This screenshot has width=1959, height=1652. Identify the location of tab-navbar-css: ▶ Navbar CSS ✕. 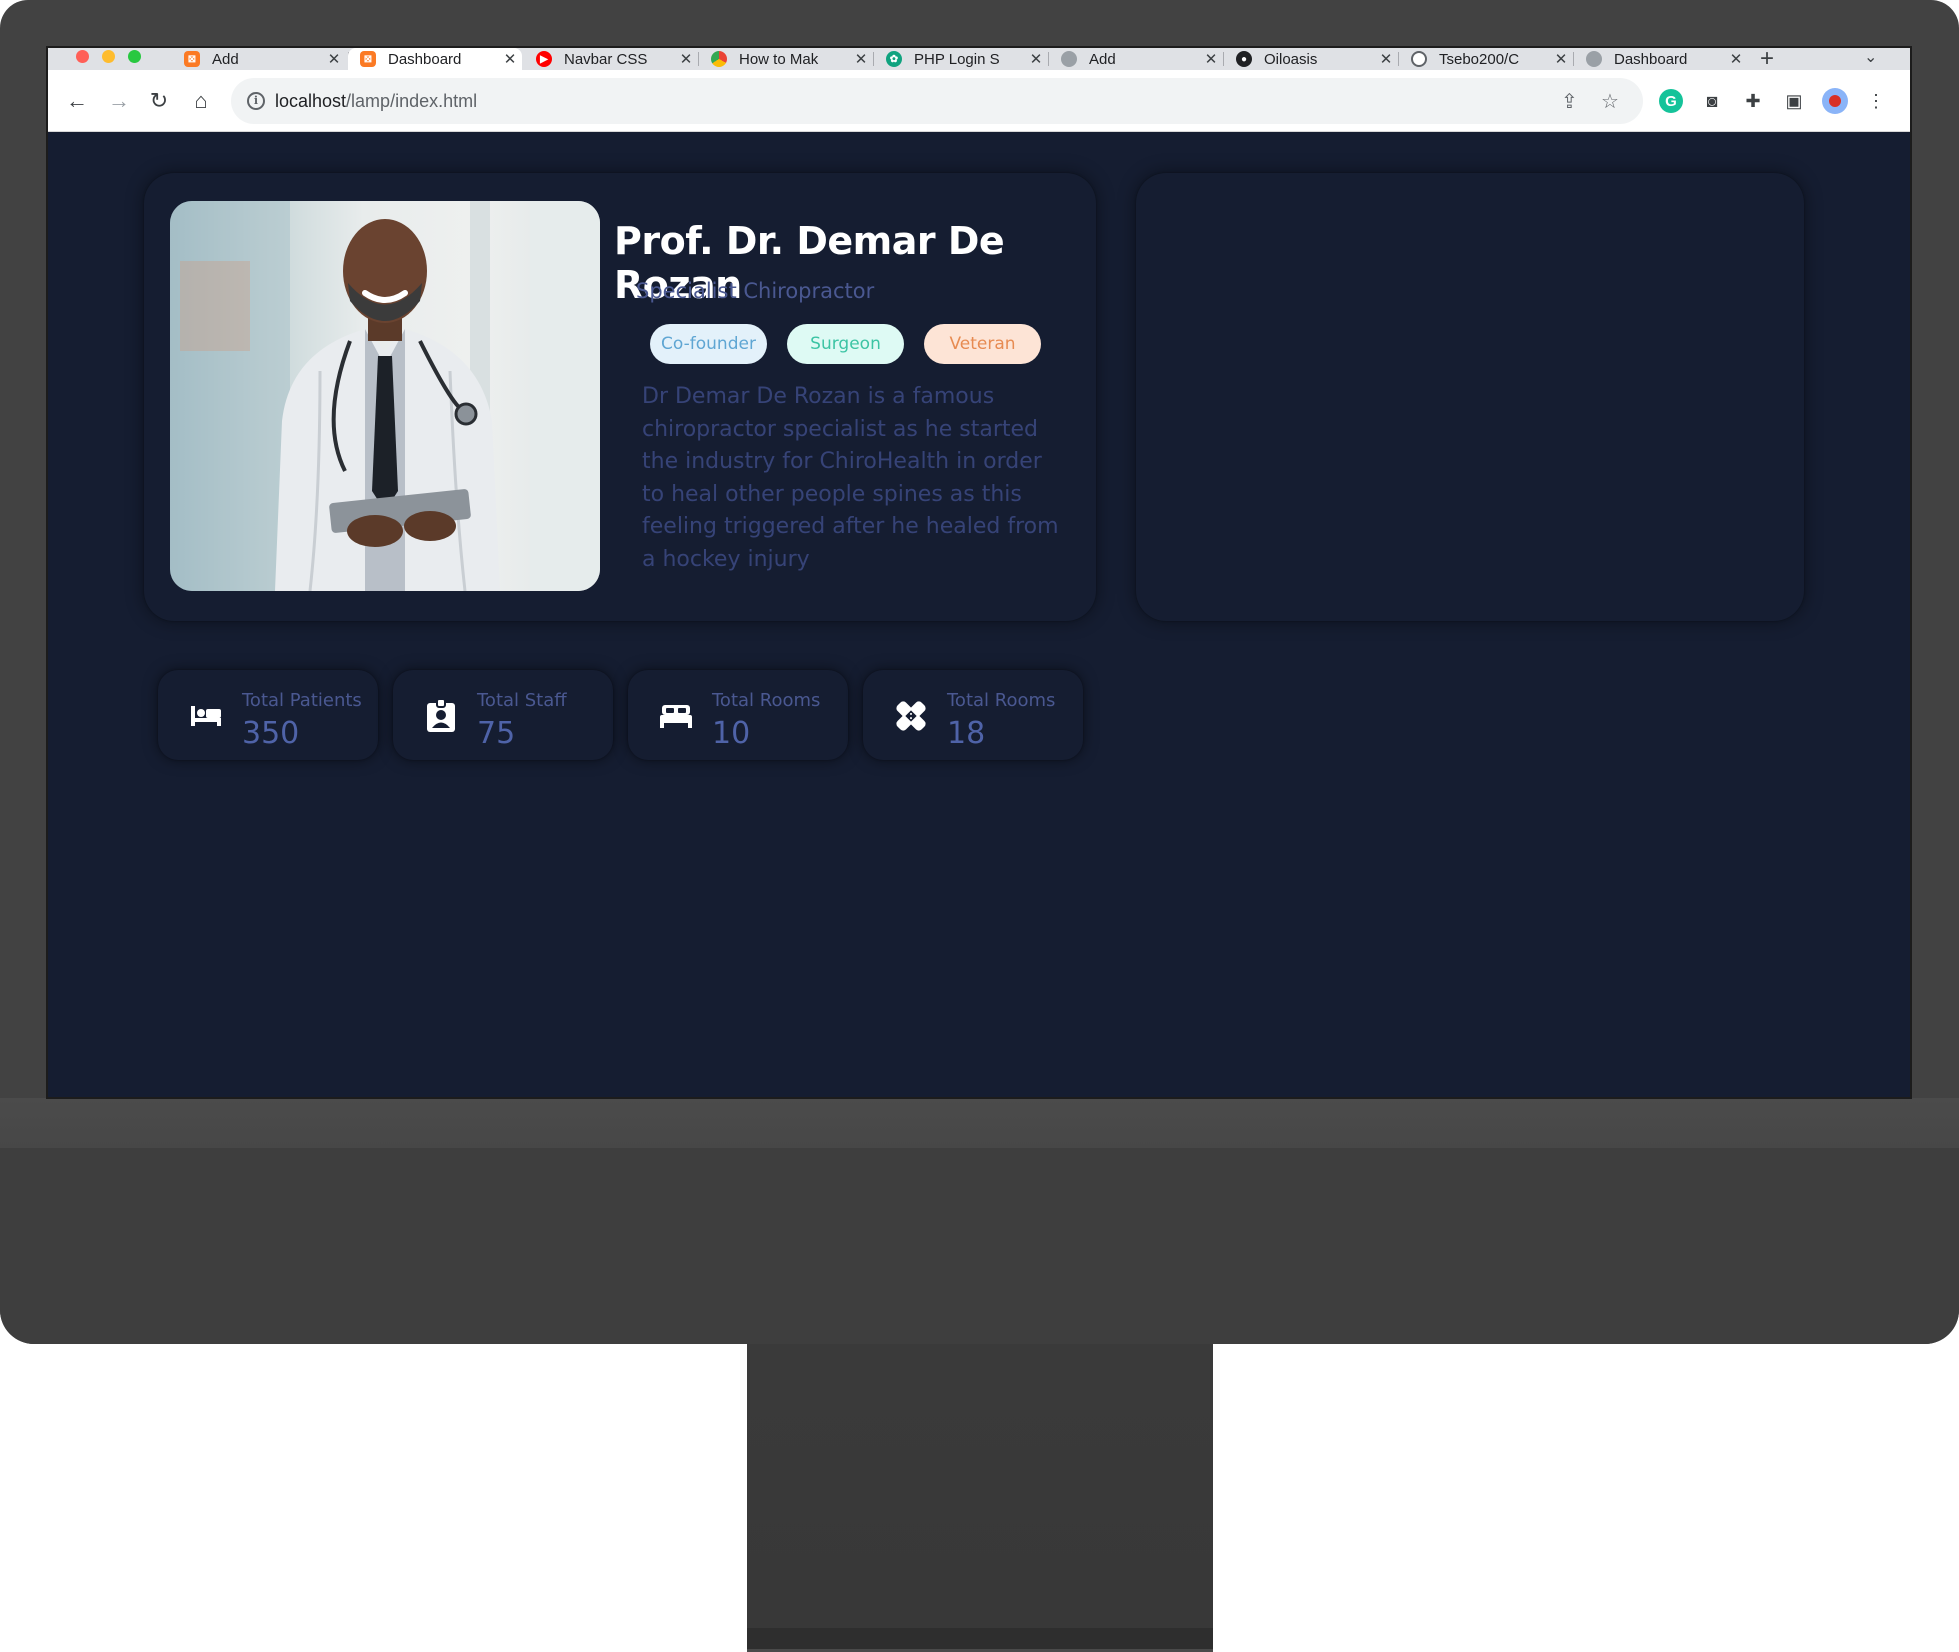
(611, 59).